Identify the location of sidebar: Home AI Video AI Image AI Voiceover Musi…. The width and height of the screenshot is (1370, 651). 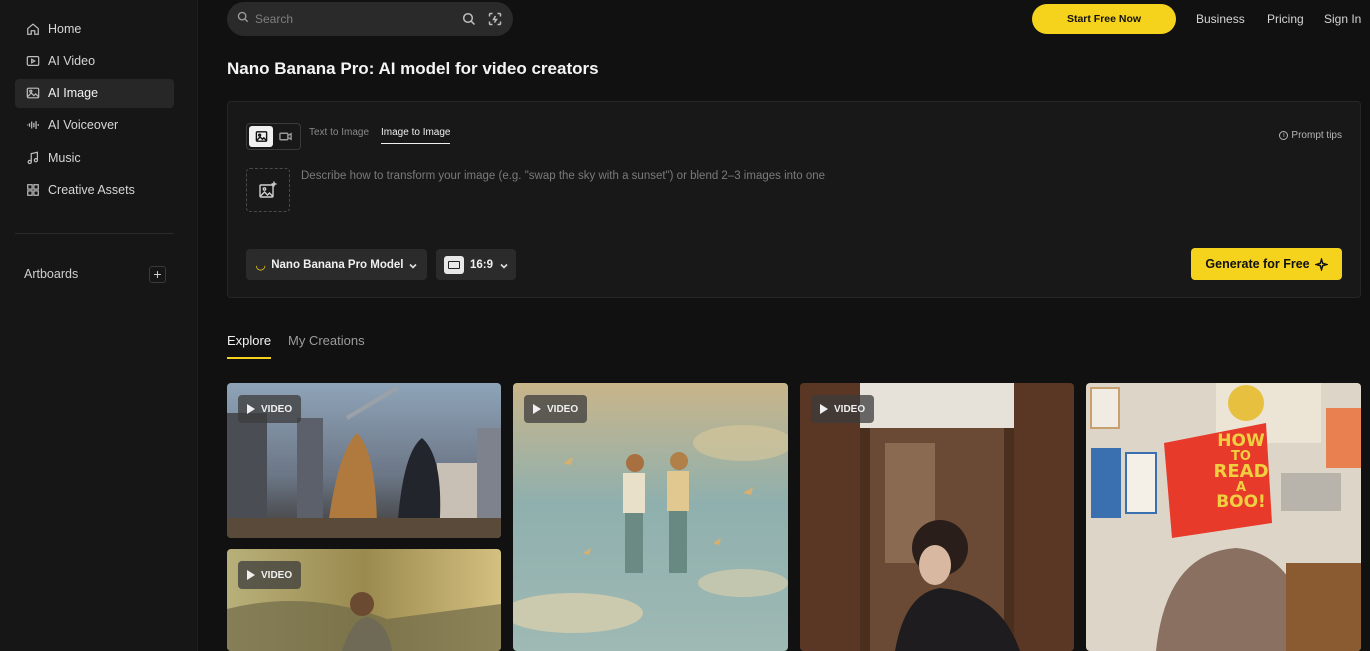
(99, 325).